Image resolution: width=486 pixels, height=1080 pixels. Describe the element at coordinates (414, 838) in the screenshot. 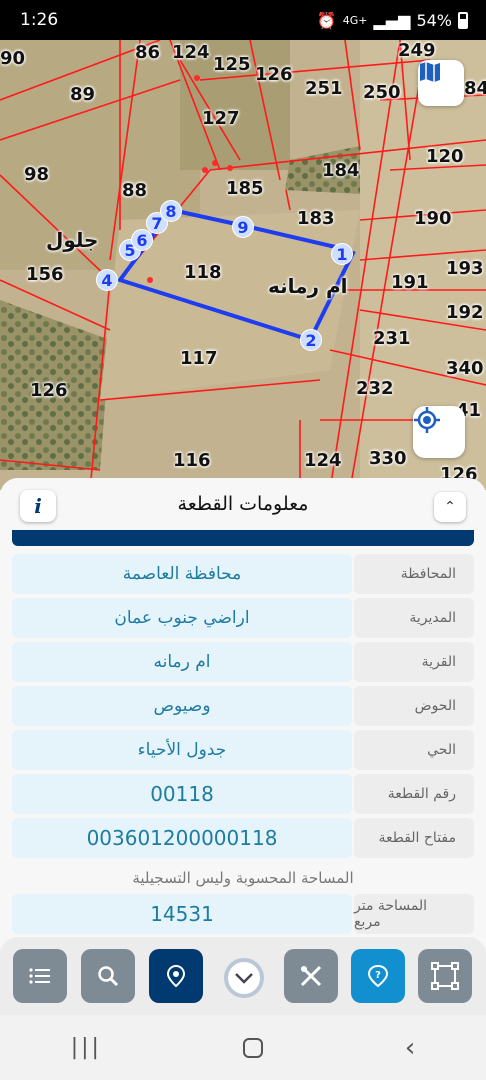

I see `detail-label: مفتاح القطعة` at that location.